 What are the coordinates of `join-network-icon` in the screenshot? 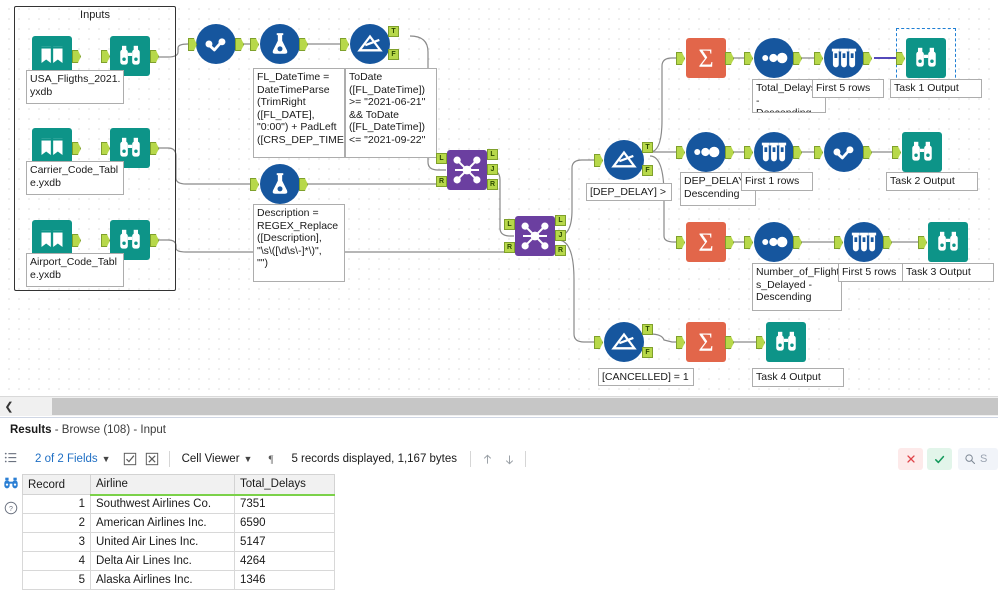 It's located at (467, 170).